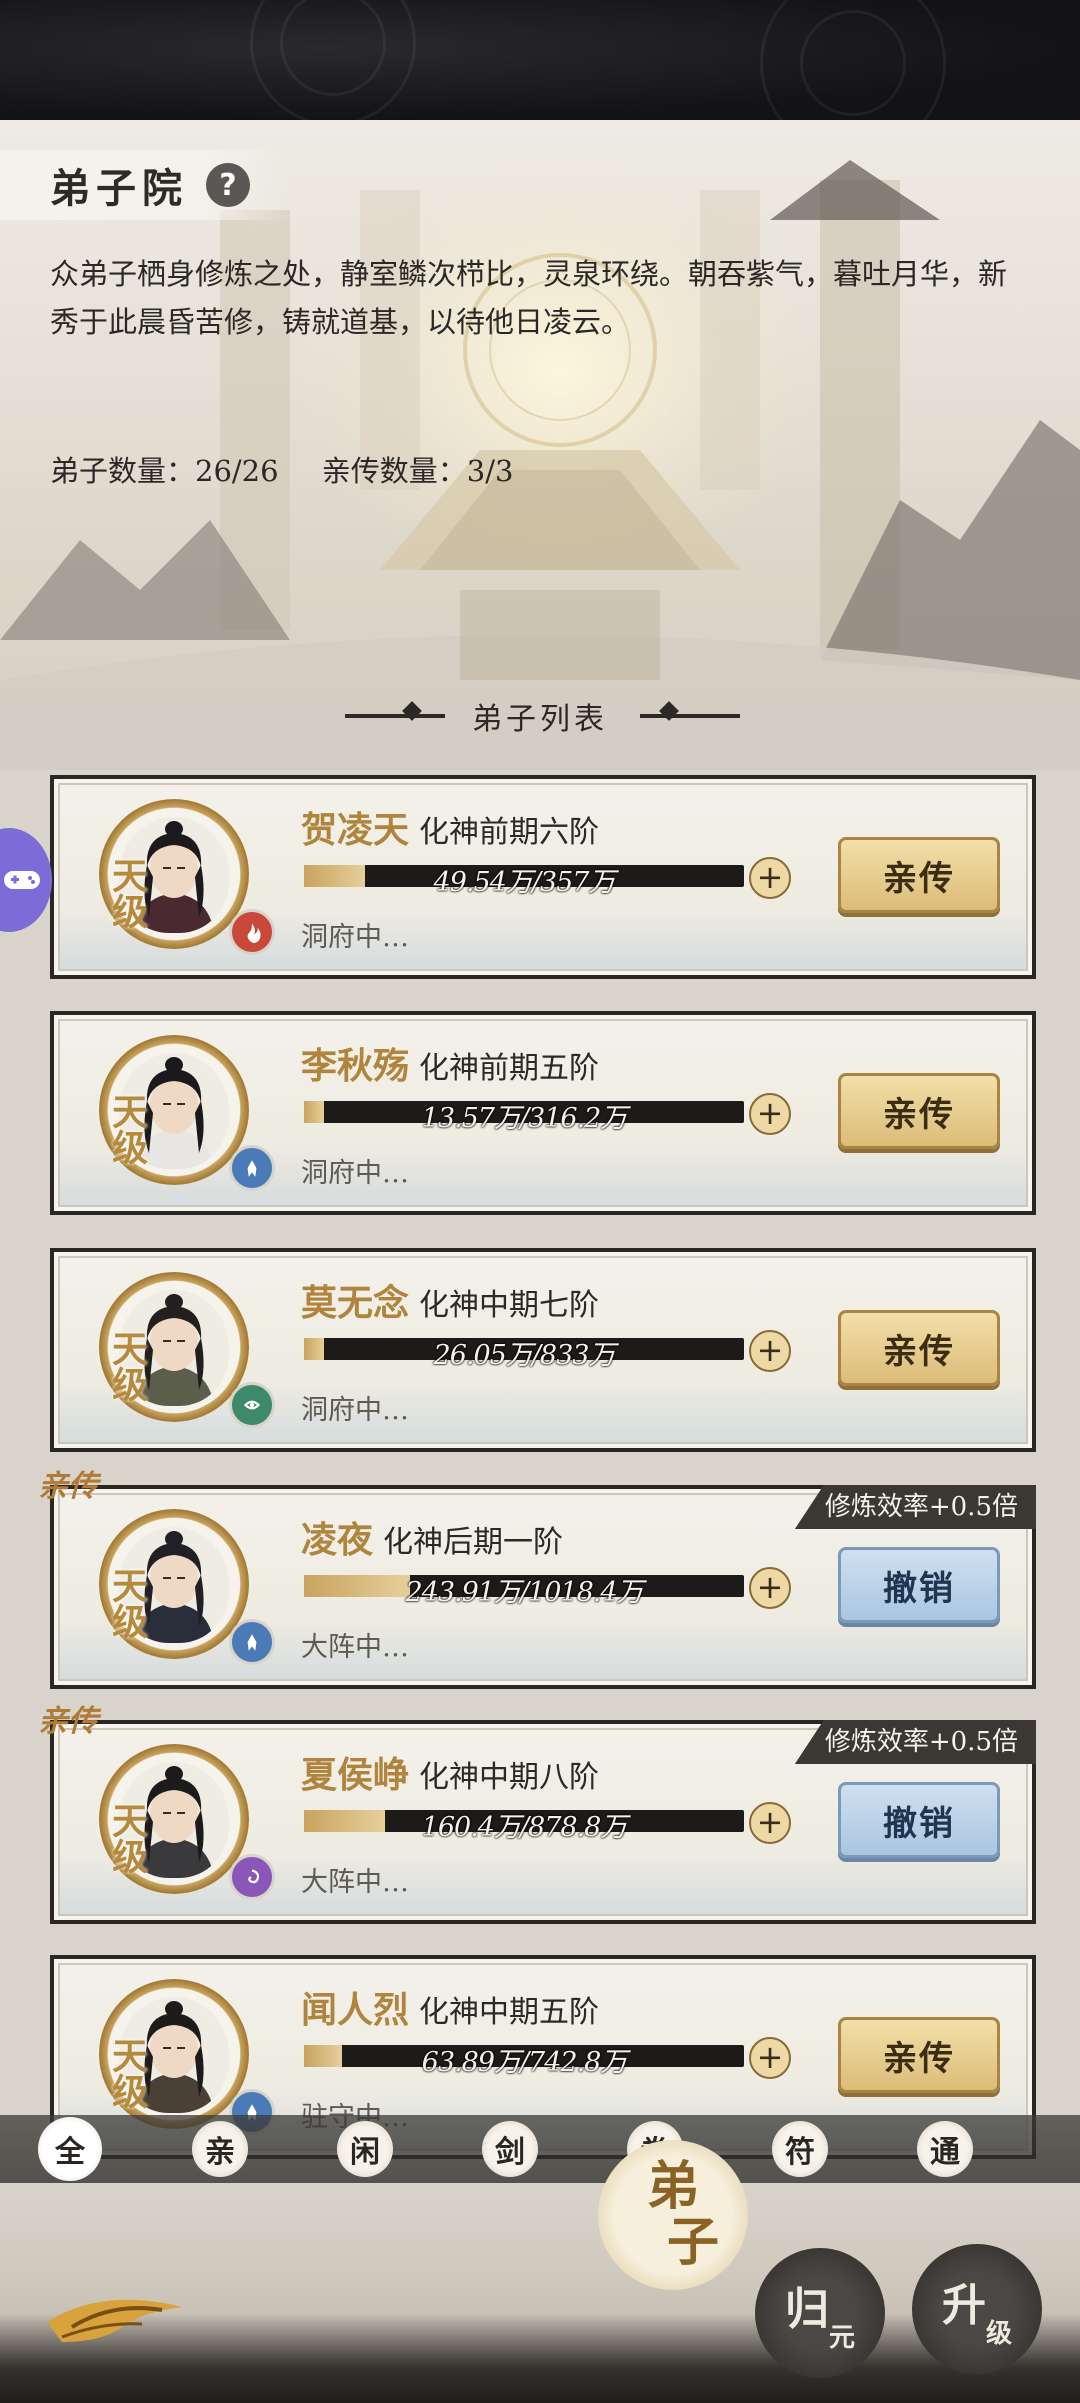 The height and width of the screenshot is (2403, 1080). I want to click on cultivation-progress-bar: 160.4万/878.8万, so click(524, 1826).